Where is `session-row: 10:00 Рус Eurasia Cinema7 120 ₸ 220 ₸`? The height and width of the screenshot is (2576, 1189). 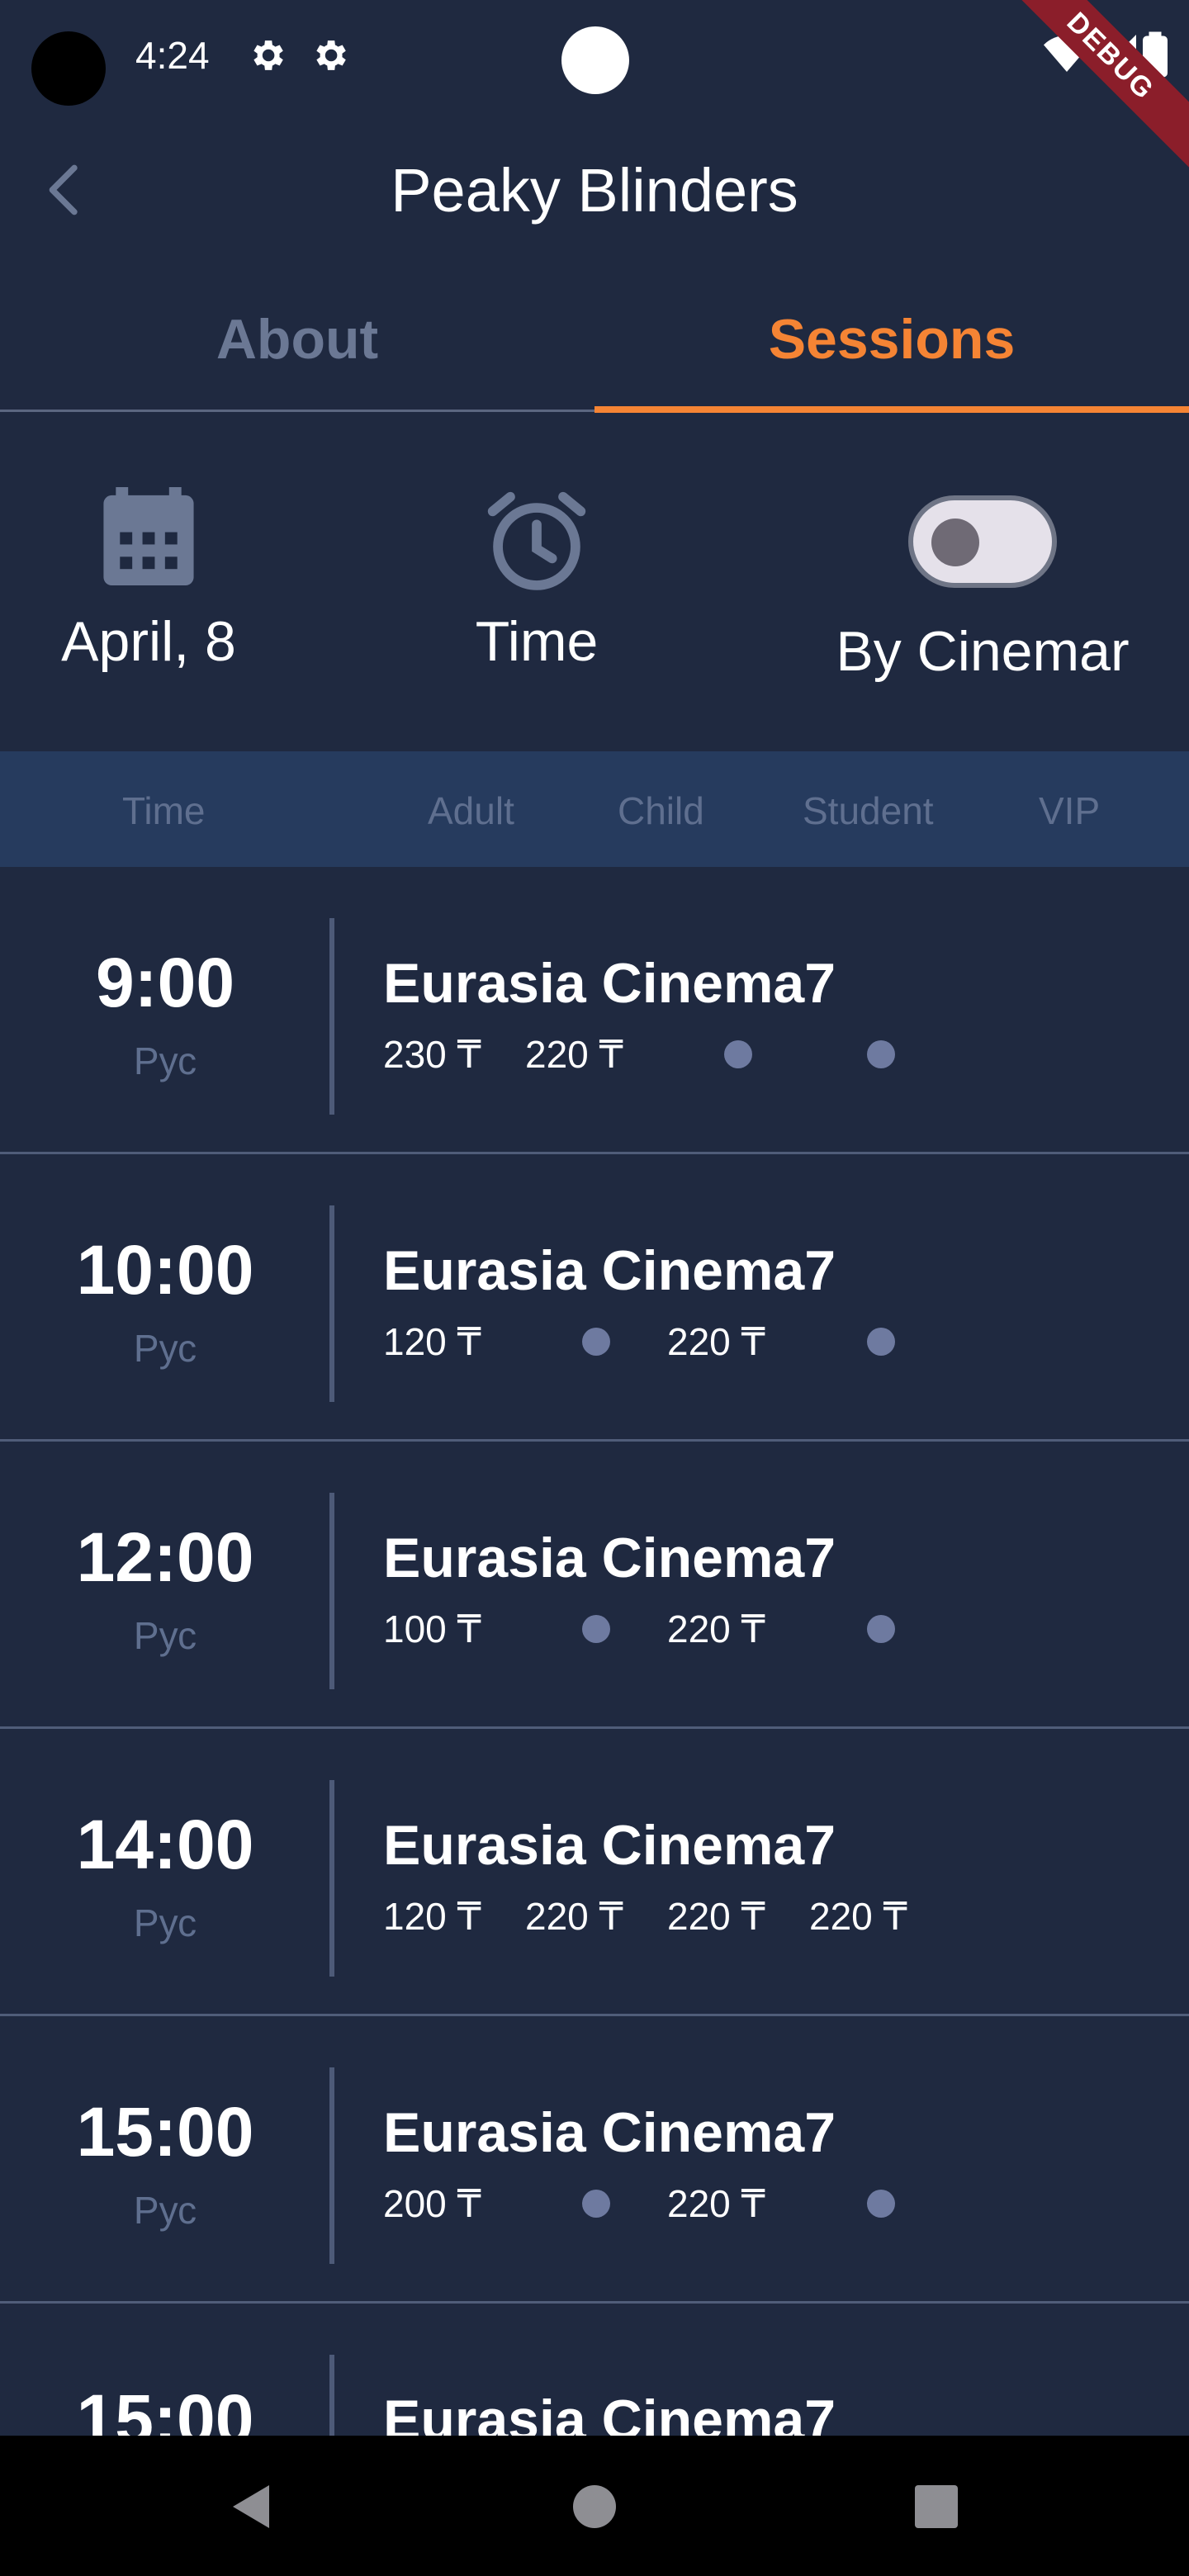
session-row: 10:00 Рус Eurasia Cinema7 120 ₸ 220 ₸ is located at coordinates (594, 1298).